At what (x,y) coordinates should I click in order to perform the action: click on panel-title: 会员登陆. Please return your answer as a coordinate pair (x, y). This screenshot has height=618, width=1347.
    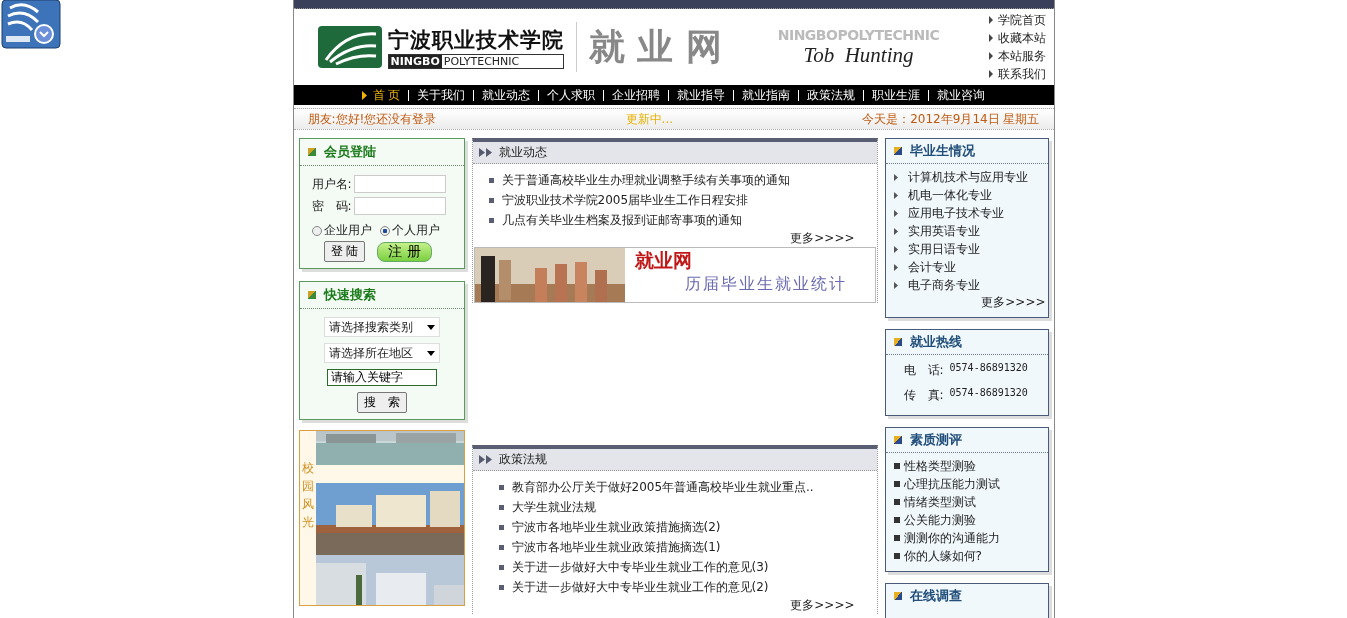
    Looking at the image, I should click on (349, 152).